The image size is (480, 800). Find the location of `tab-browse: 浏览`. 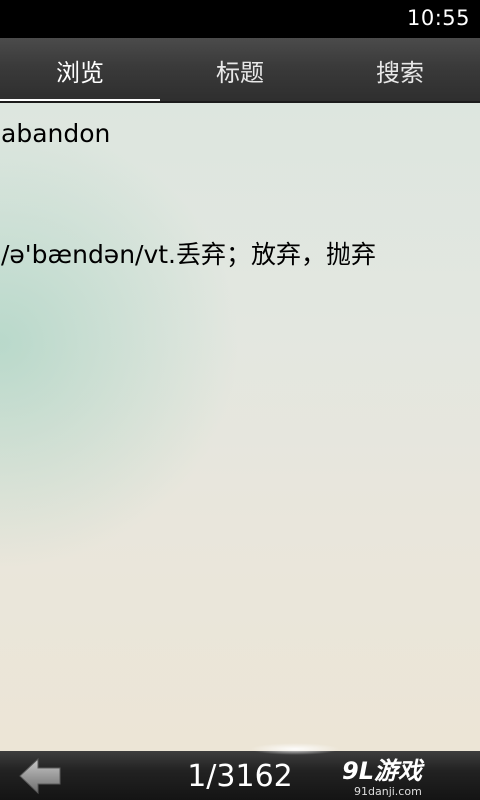

tab-browse: 浏览 is located at coordinates (80, 70).